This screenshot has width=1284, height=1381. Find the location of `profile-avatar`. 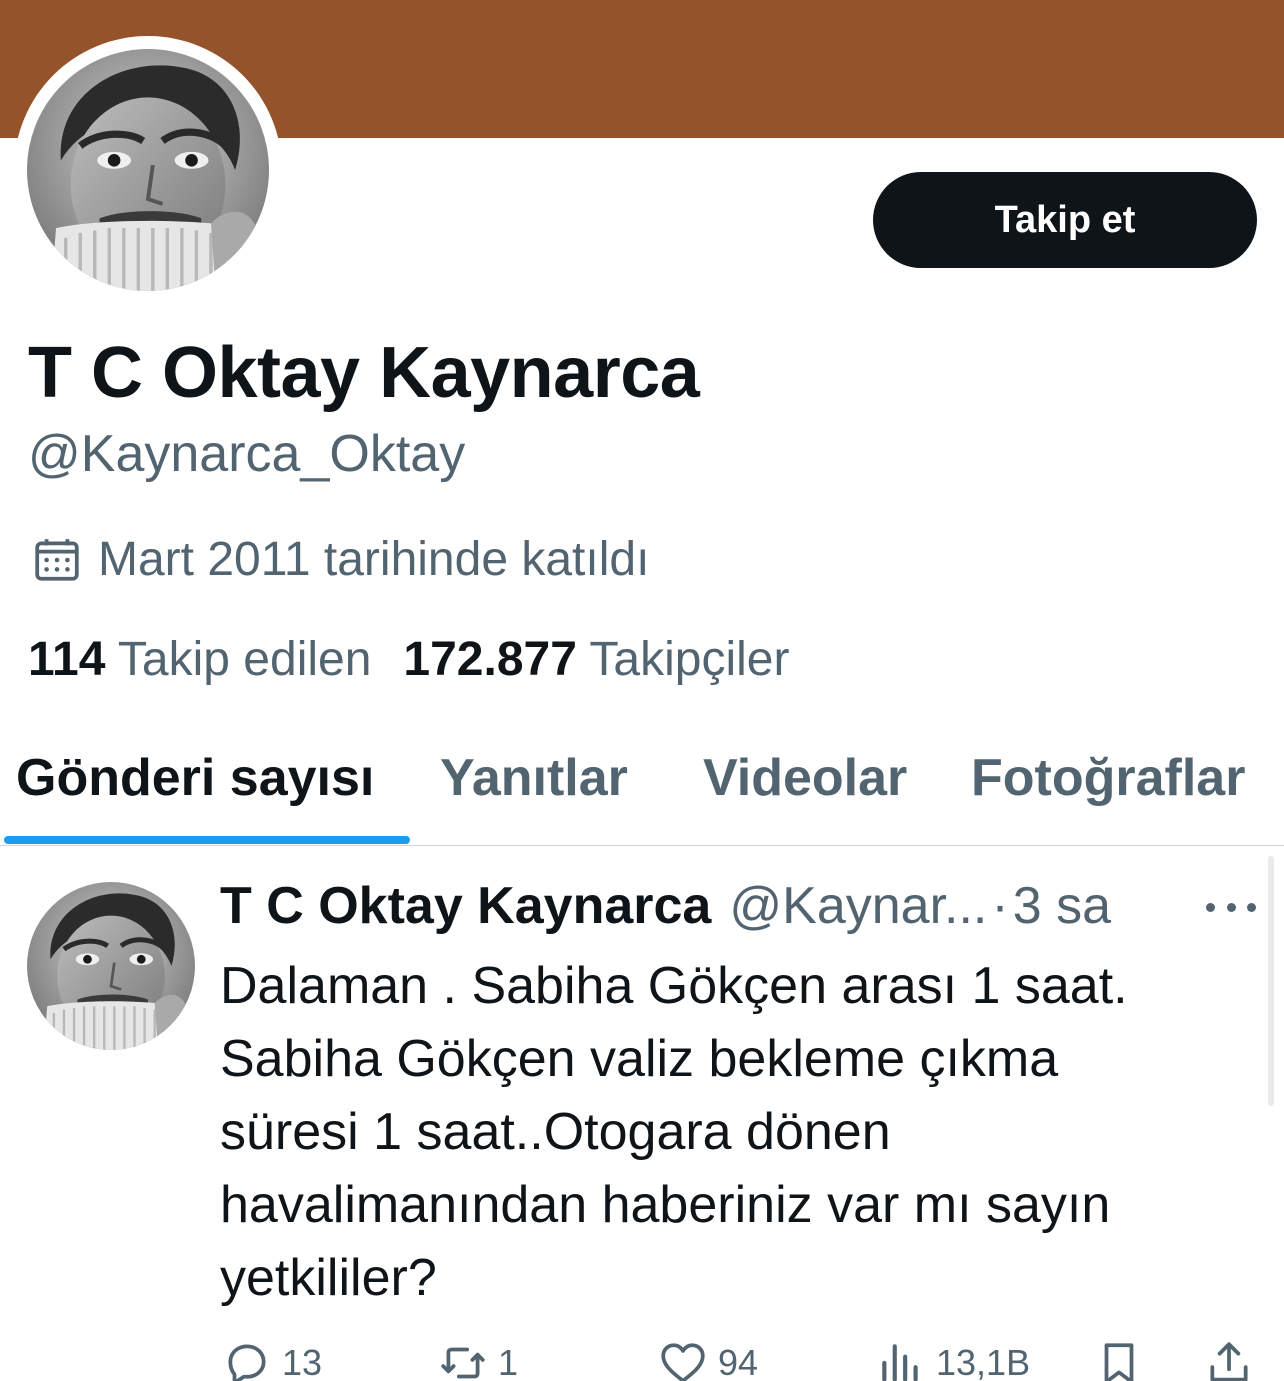

profile-avatar is located at coordinates (148, 170).